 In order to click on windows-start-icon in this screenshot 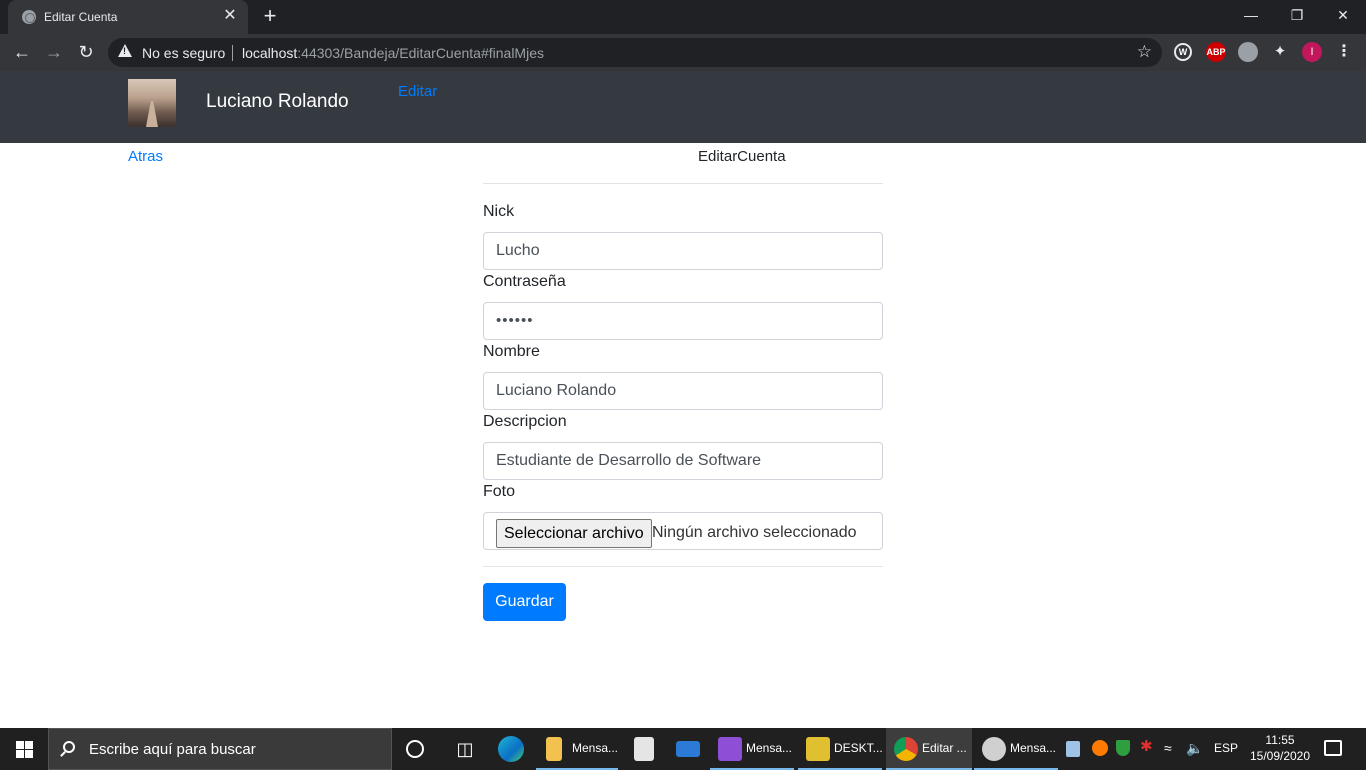, I will do `click(24, 749)`.